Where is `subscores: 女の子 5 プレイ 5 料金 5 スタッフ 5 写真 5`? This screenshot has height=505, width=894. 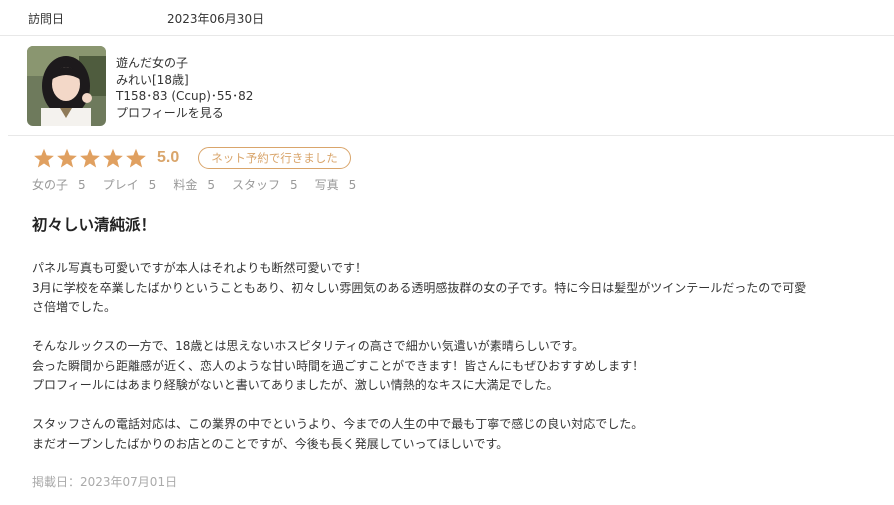
subscores: 女の子 5 プレイ 5 料金 5 スタッフ 5 写真 5 is located at coordinates (194, 184).